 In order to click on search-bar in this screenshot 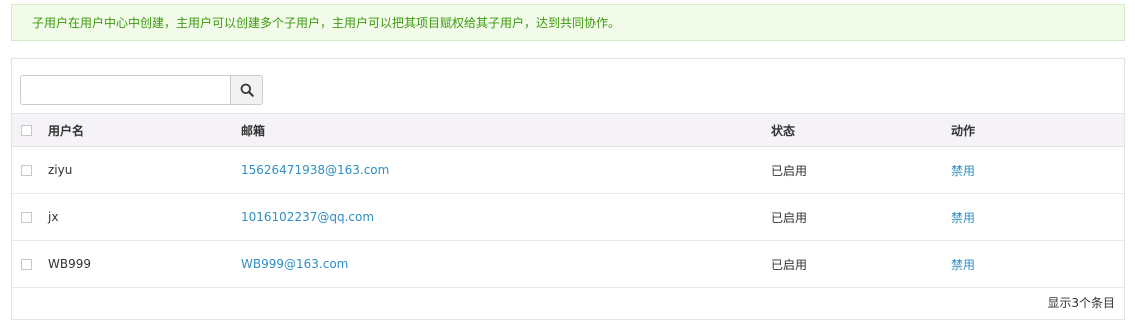, I will do `click(141, 90)`.